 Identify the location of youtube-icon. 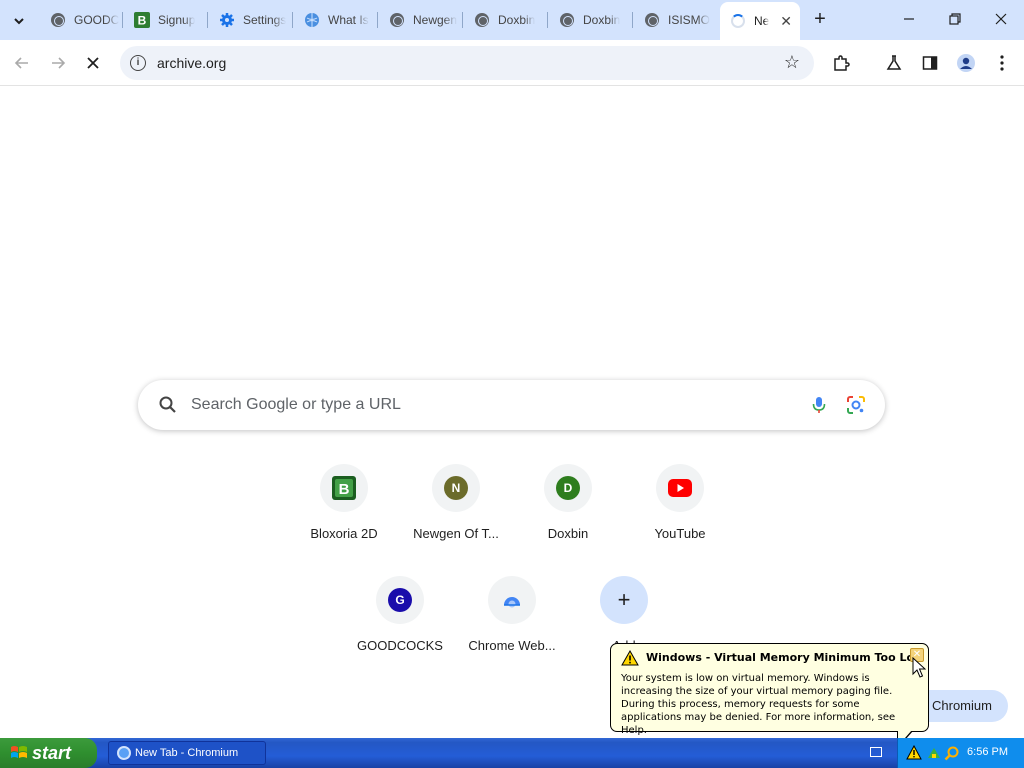
(680, 488).